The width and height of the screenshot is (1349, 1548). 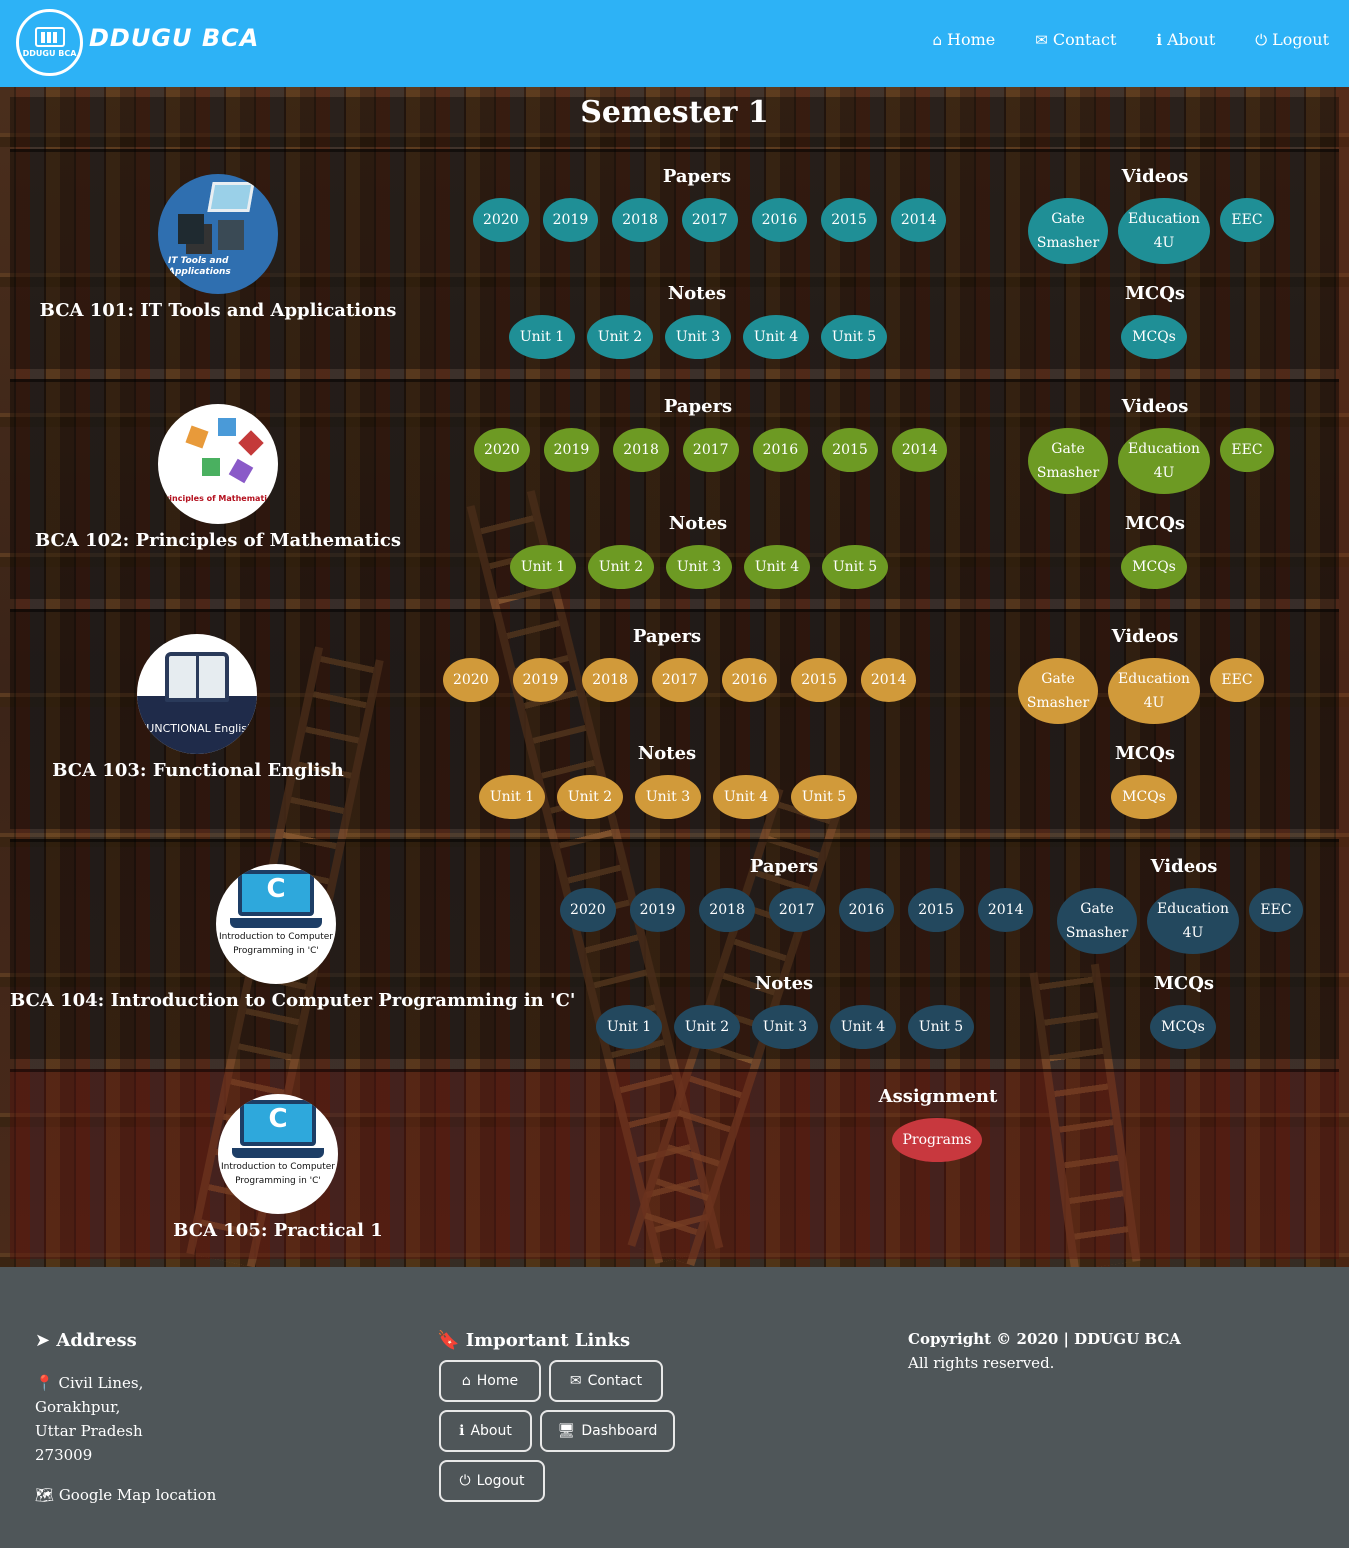 I want to click on nav-contact-link: ✉ Contact, so click(x=1075, y=39).